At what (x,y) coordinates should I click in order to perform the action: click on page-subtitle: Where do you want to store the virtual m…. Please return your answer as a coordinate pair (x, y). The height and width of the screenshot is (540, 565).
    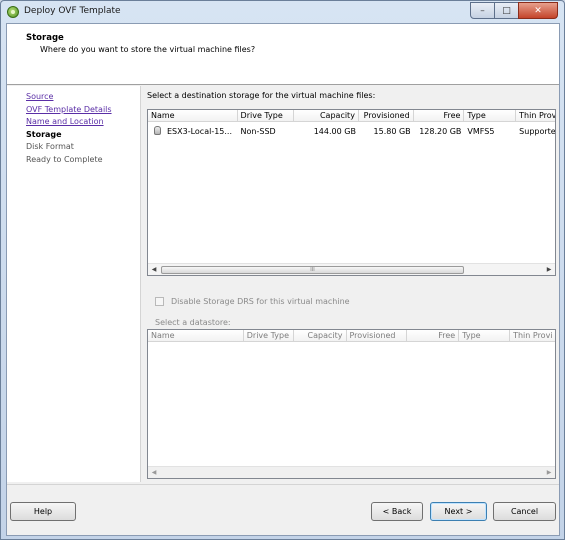
    Looking at the image, I should click on (148, 49).